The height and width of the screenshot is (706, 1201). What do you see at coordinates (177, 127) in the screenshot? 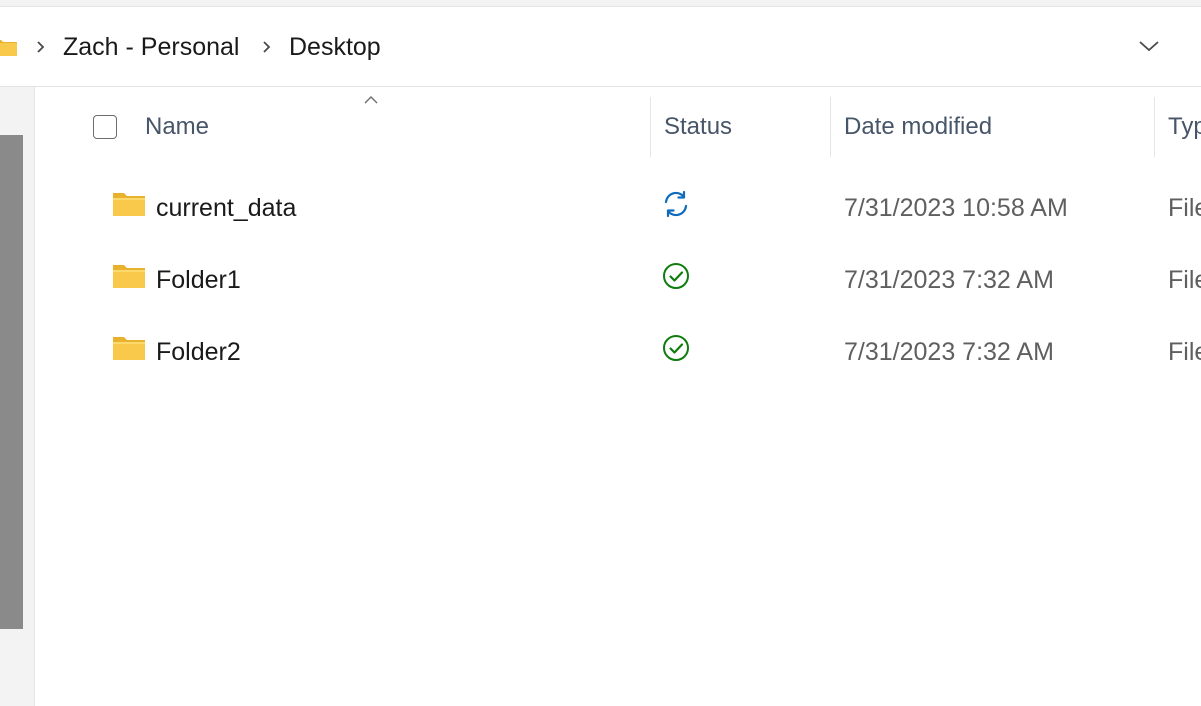
I see `column-header-name: Name` at bounding box center [177, 127].